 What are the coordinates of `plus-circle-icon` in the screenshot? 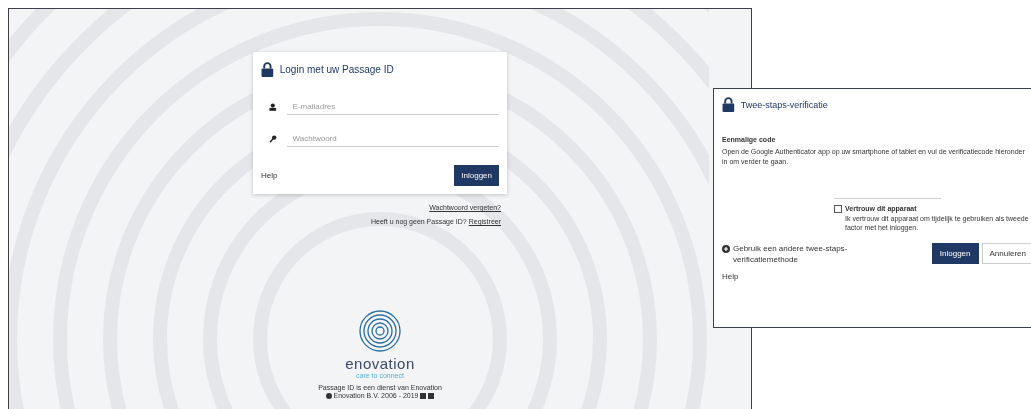 It's located at (726, 249).